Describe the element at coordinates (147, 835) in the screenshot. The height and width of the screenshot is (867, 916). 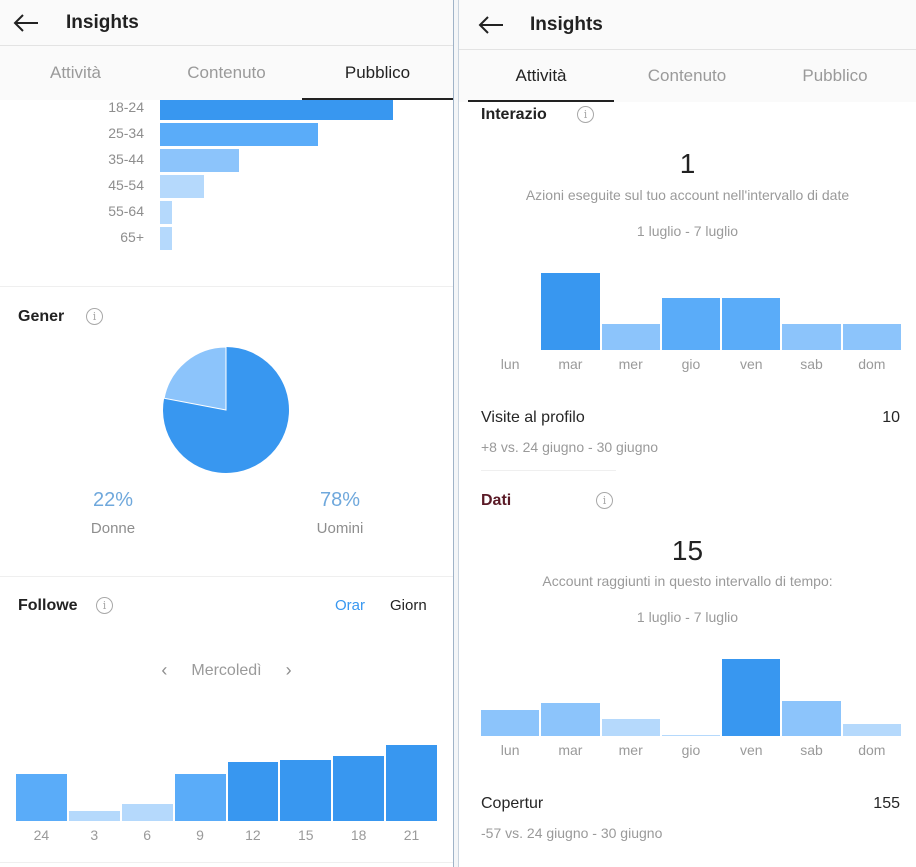
I see `x-axis-label: 6` at that location.